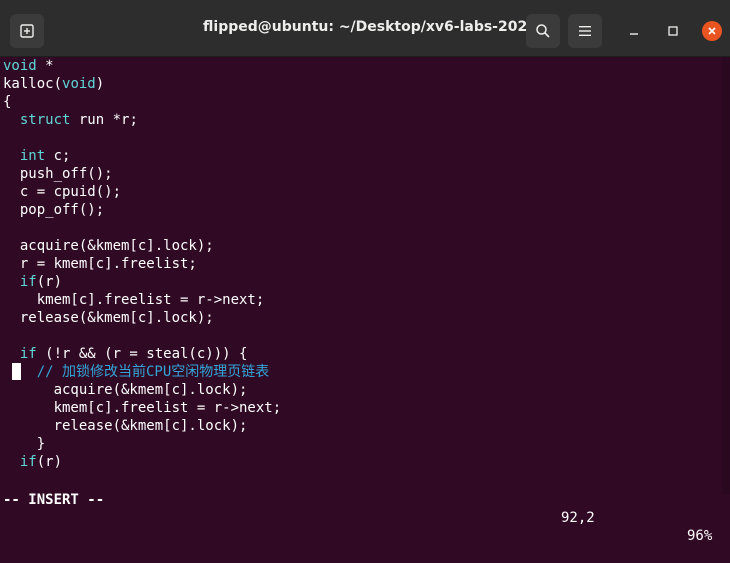 The image size is (730, 563). I want to click on code-line: c = cpuid();, so click(62, 192).